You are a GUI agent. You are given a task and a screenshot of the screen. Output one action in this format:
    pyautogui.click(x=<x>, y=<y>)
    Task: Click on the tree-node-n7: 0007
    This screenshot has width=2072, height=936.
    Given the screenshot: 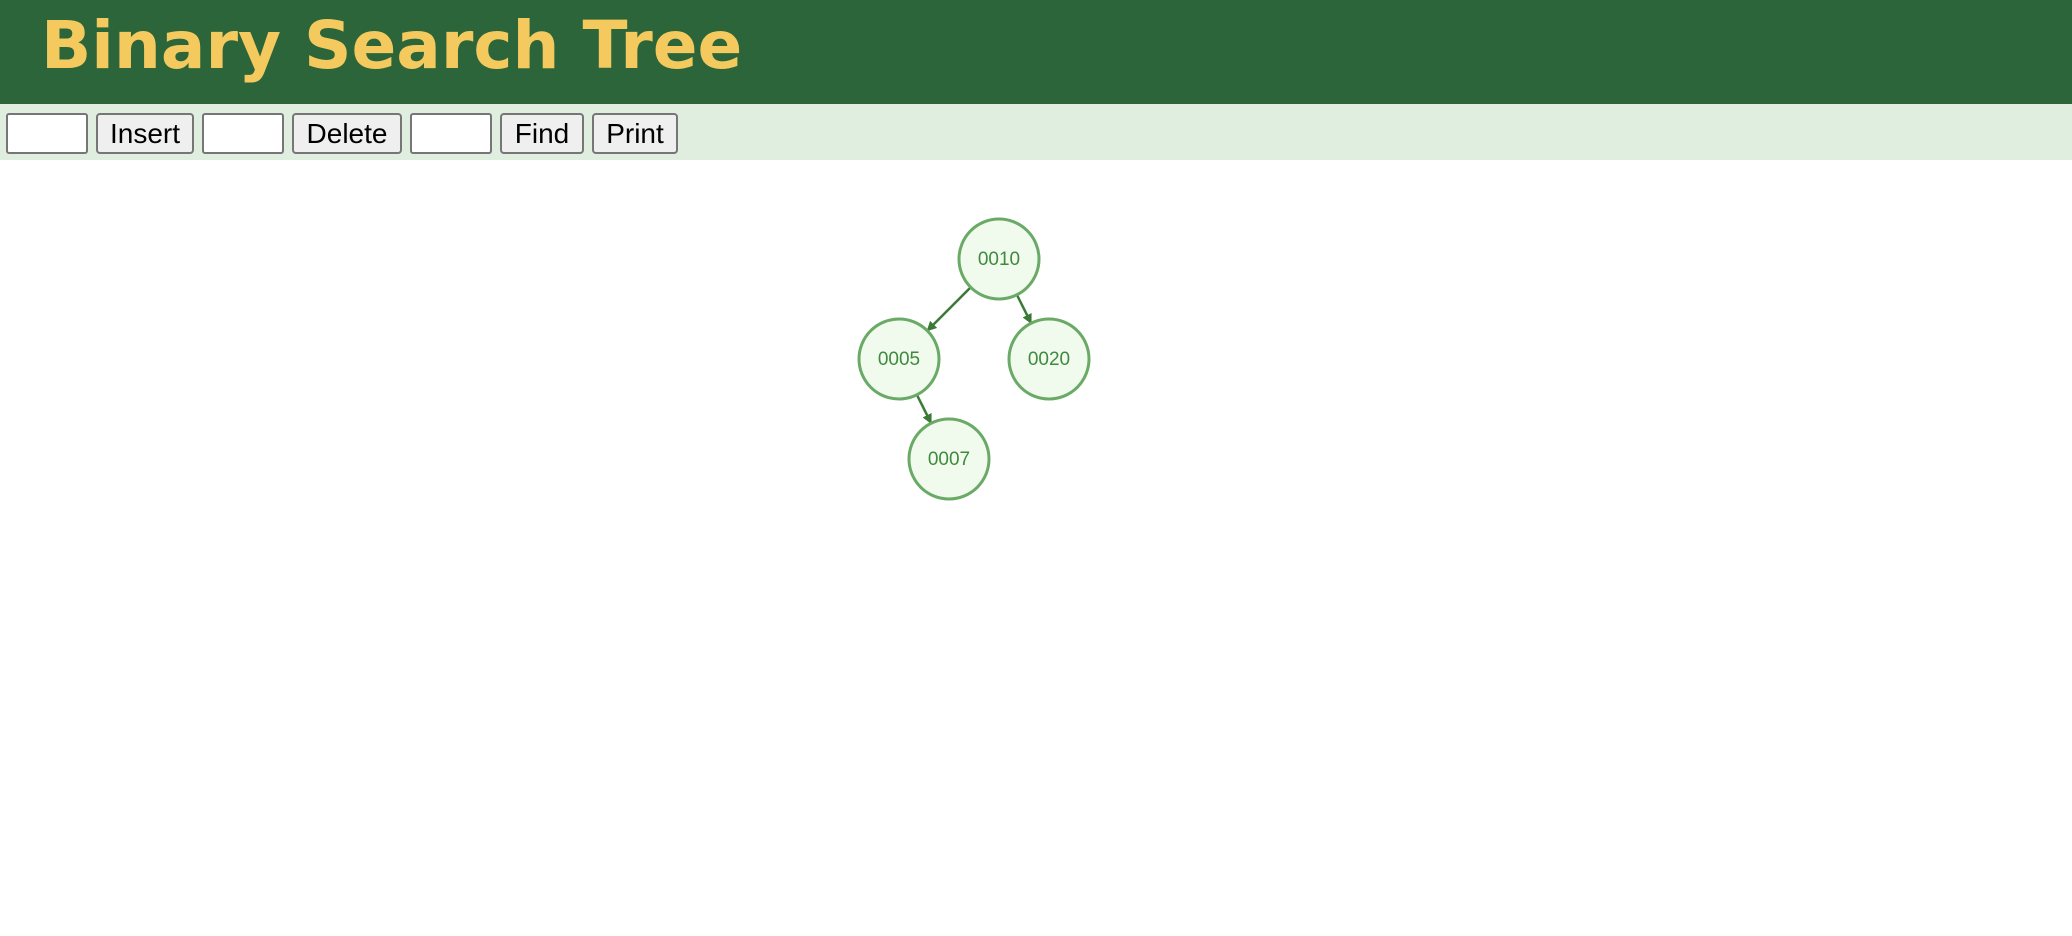 What is the action you would take?
    pyautogui.click(x=949, y=459)
    